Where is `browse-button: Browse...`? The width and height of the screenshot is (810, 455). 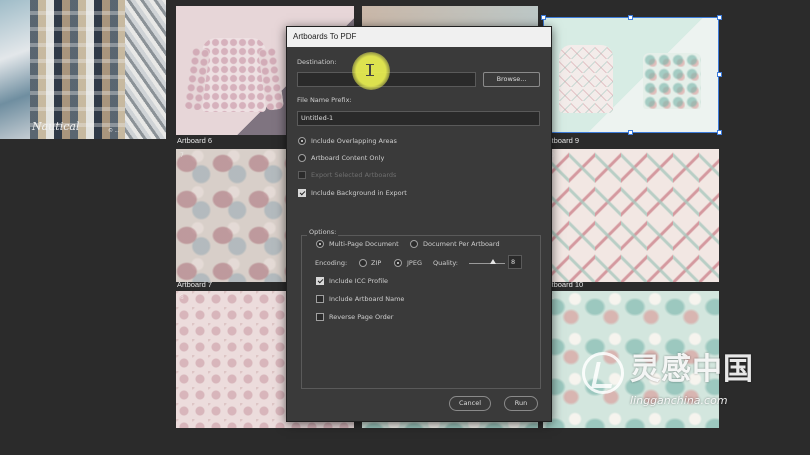 browse-button: Browse... is located at coordinates (511, 79).